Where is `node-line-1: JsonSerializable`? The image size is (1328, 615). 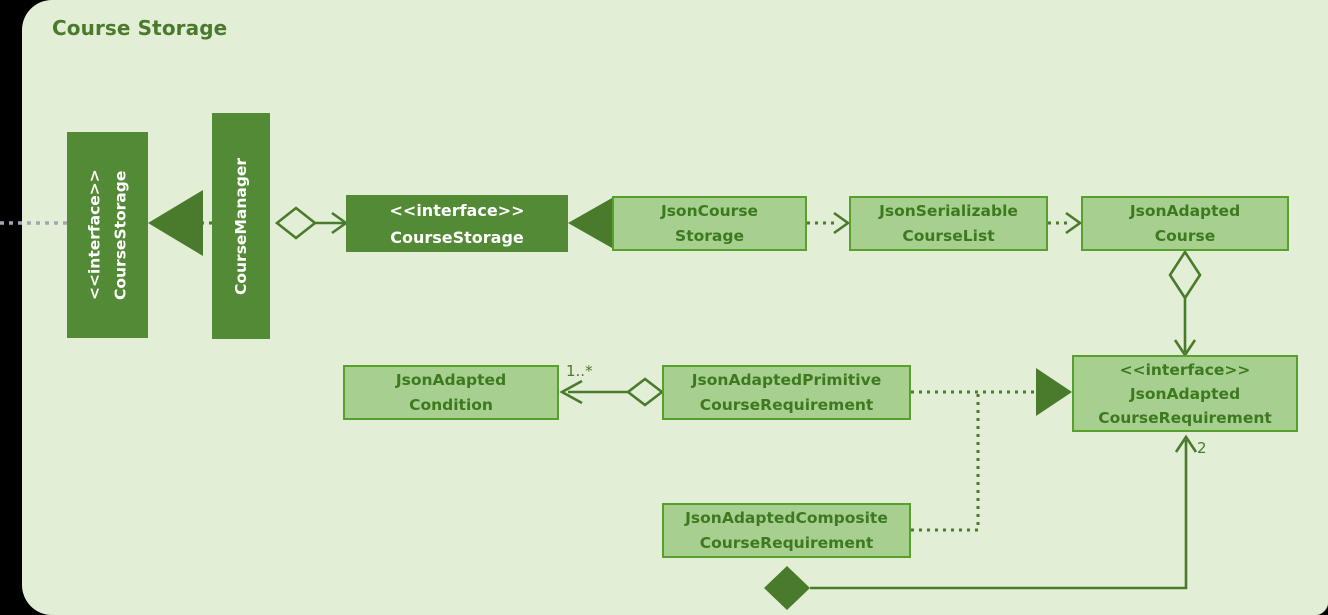
node-line-1: JsonSerializable is located at coordinates (948, 210).